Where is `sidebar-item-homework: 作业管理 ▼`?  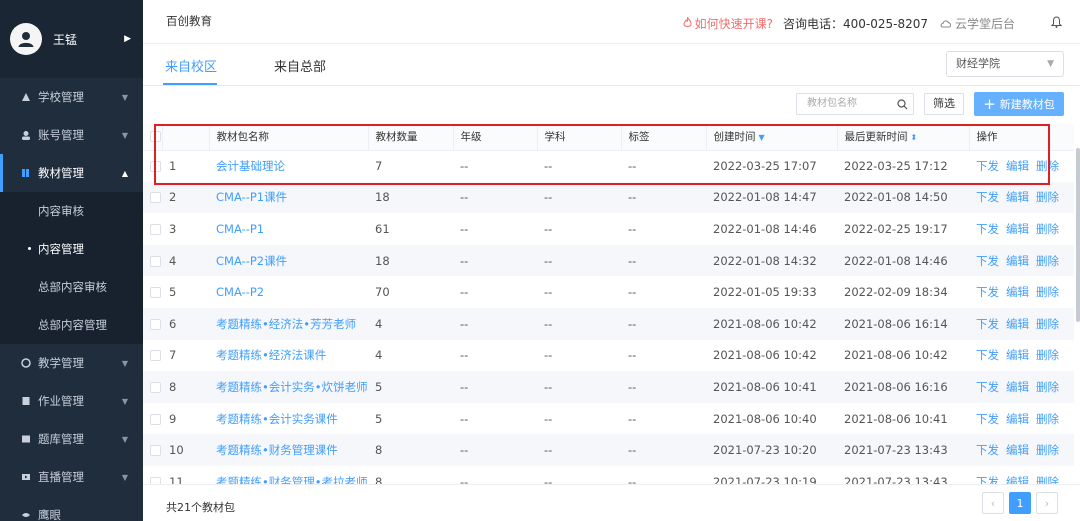 sidebar-item-homework: 作业管理 ▼ is located at coordinates (71, 401).